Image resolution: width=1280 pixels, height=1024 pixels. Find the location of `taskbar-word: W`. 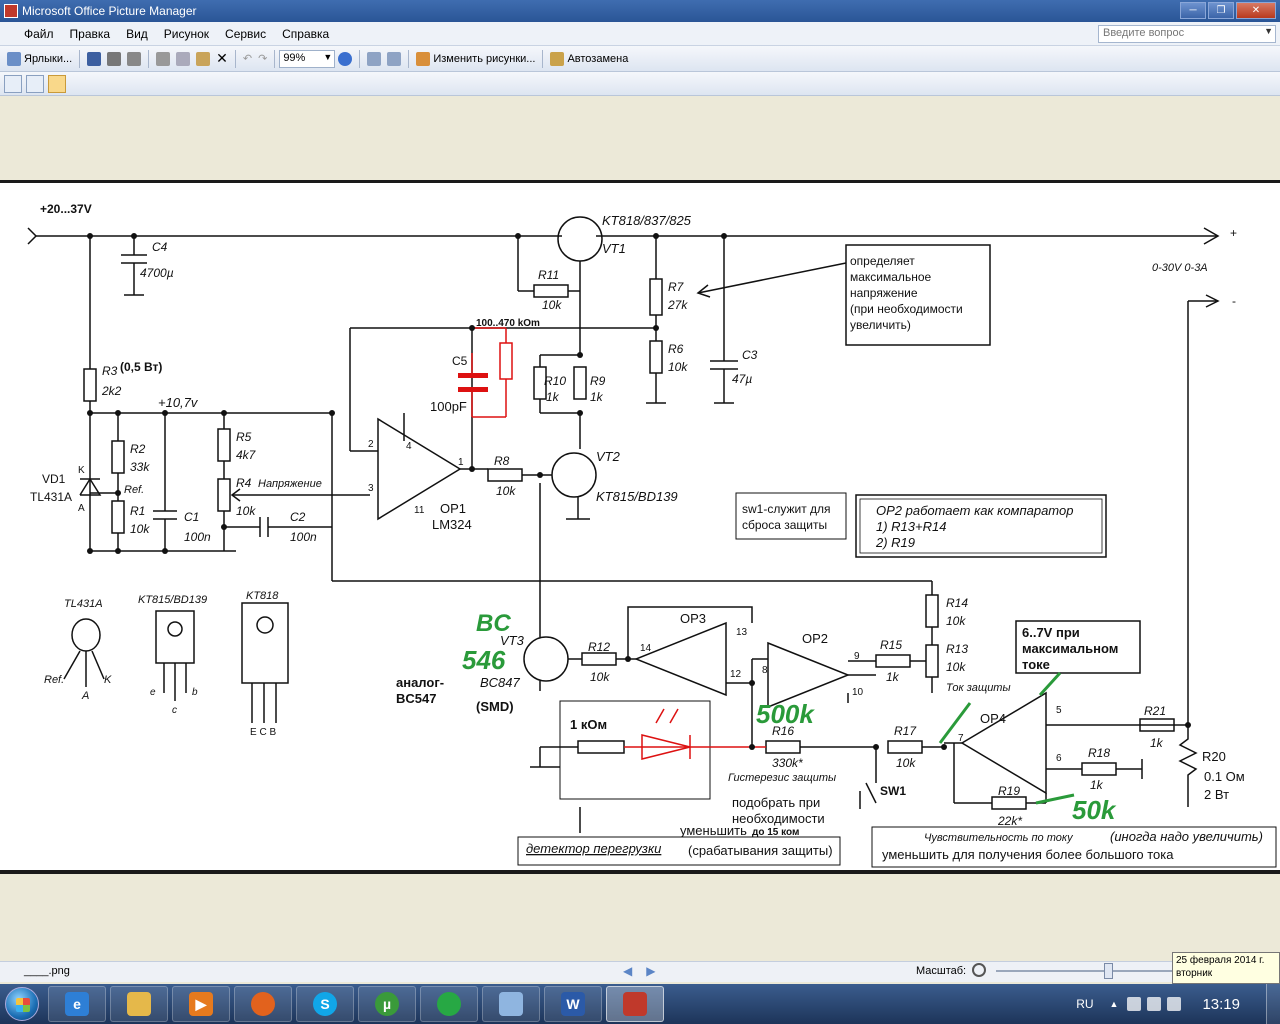

taskbar-word: W is located at coordinates (573, 1004).